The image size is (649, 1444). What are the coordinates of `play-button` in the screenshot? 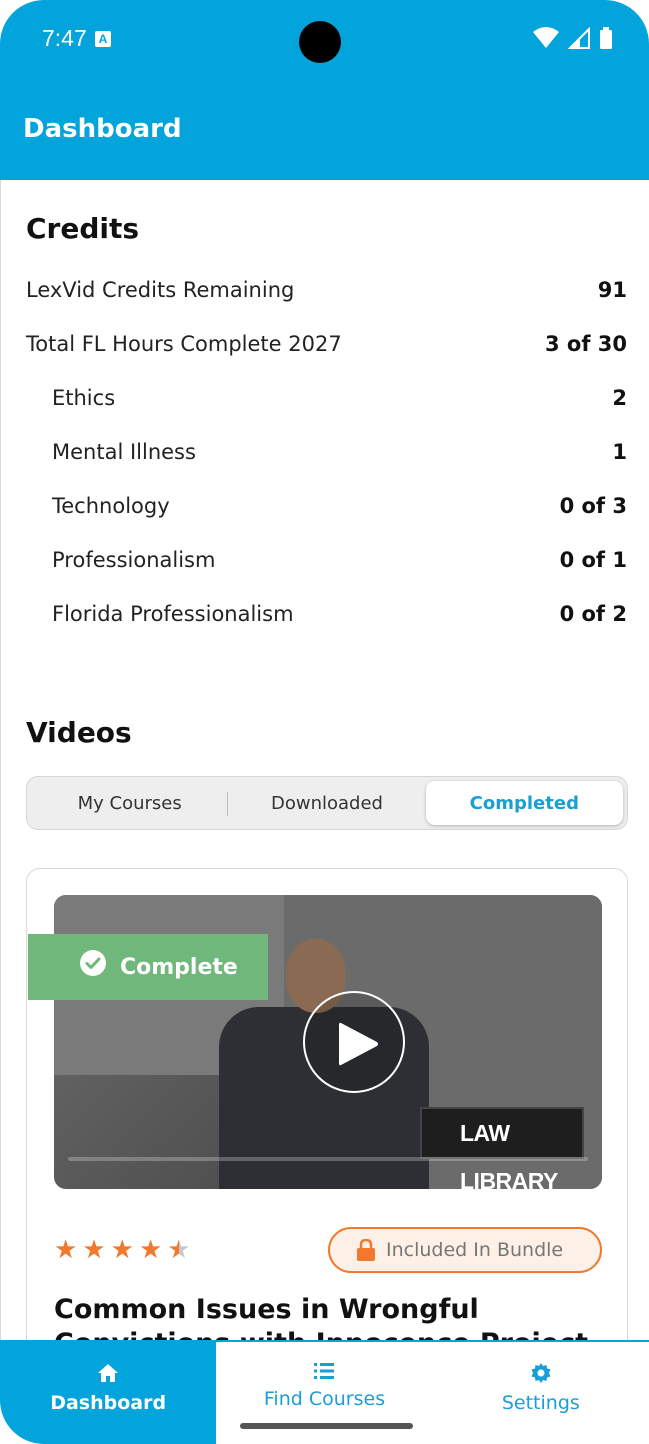 It's located at (354, 1042).